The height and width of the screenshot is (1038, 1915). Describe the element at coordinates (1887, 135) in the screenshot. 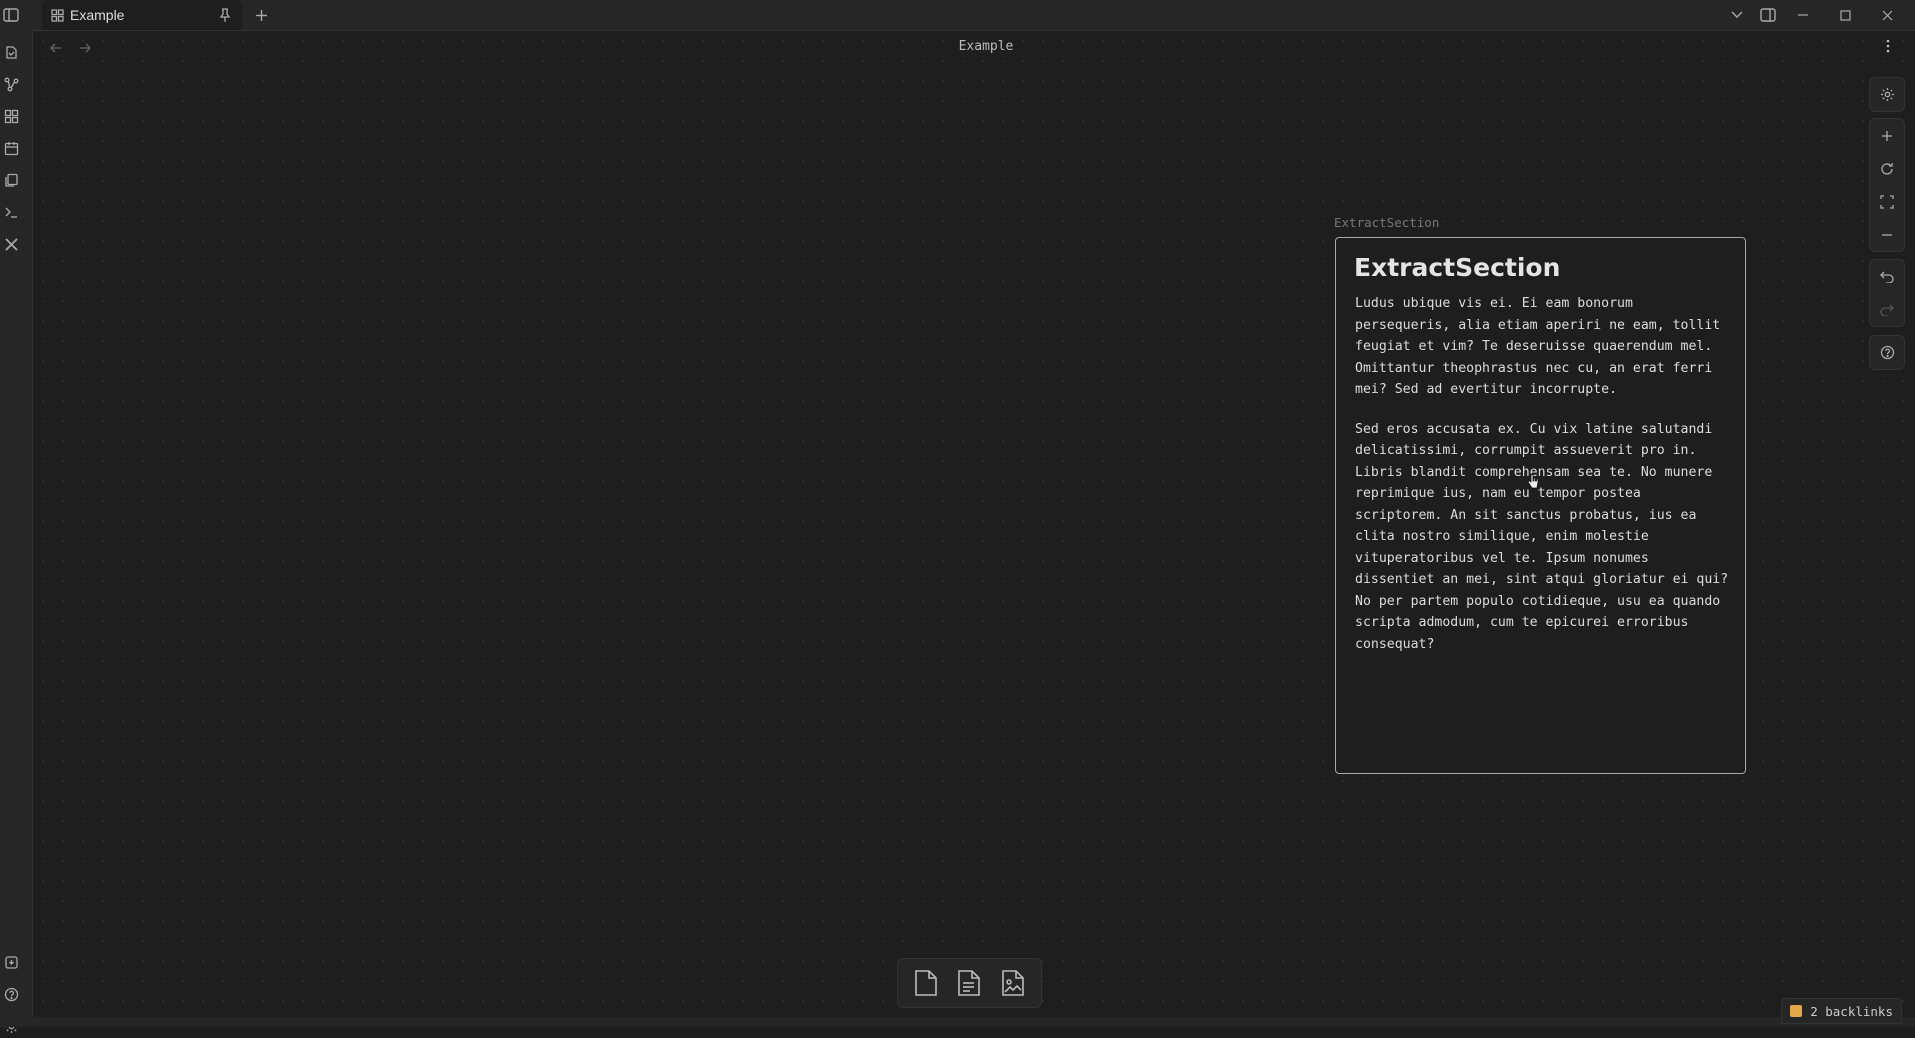

I see `zoom-in-icon` at that location.